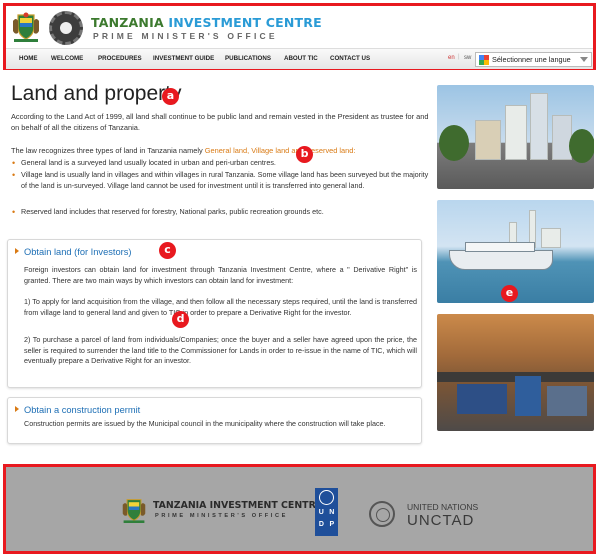 This screenshot has width=599, height=557. What do you see at coordinates (515, 372) in the screenshot?
I see `exhibition-hall-photo` at bounding box center [515, 372].